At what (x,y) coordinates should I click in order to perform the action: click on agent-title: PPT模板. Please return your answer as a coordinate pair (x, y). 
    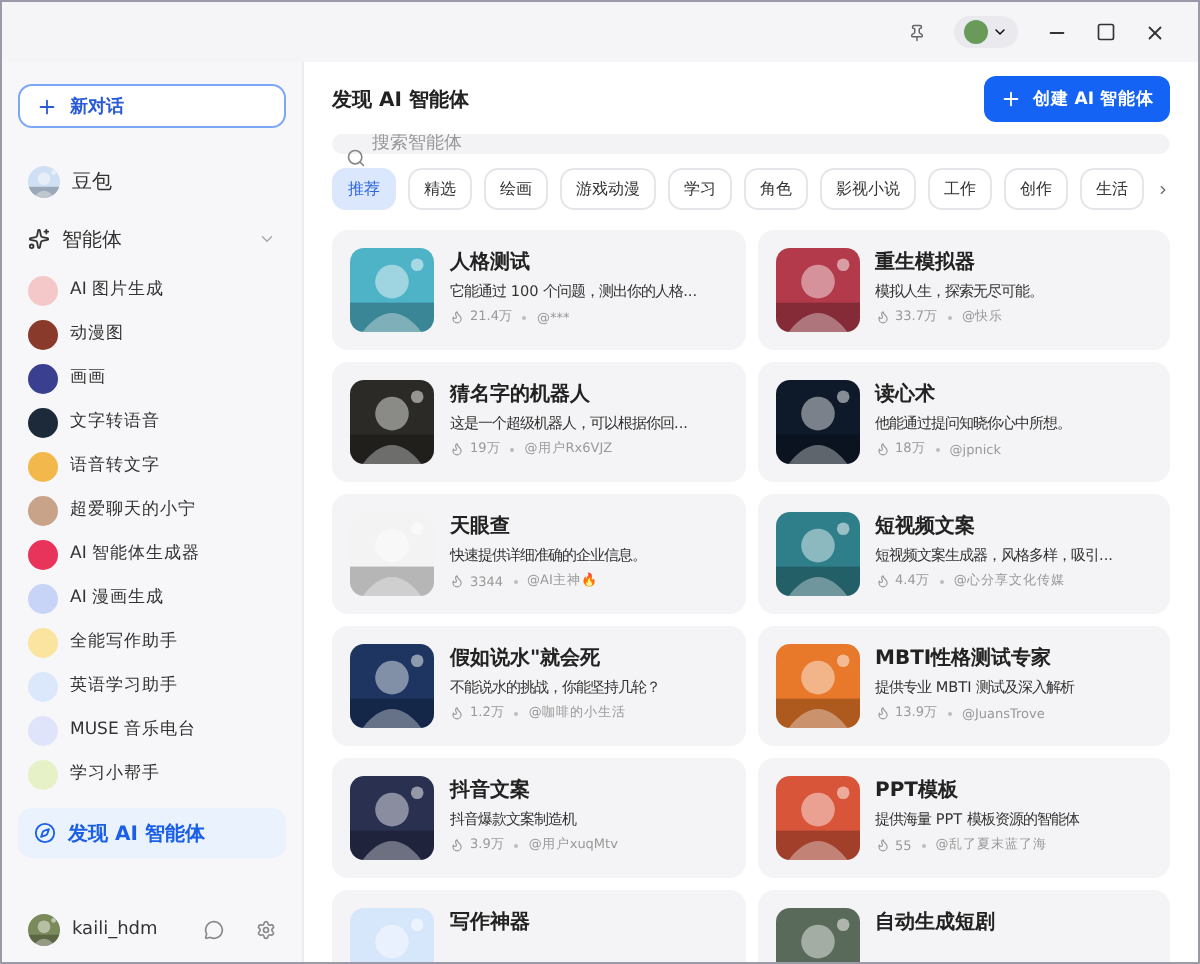
    Looking at the image, I should click on (917, 790).